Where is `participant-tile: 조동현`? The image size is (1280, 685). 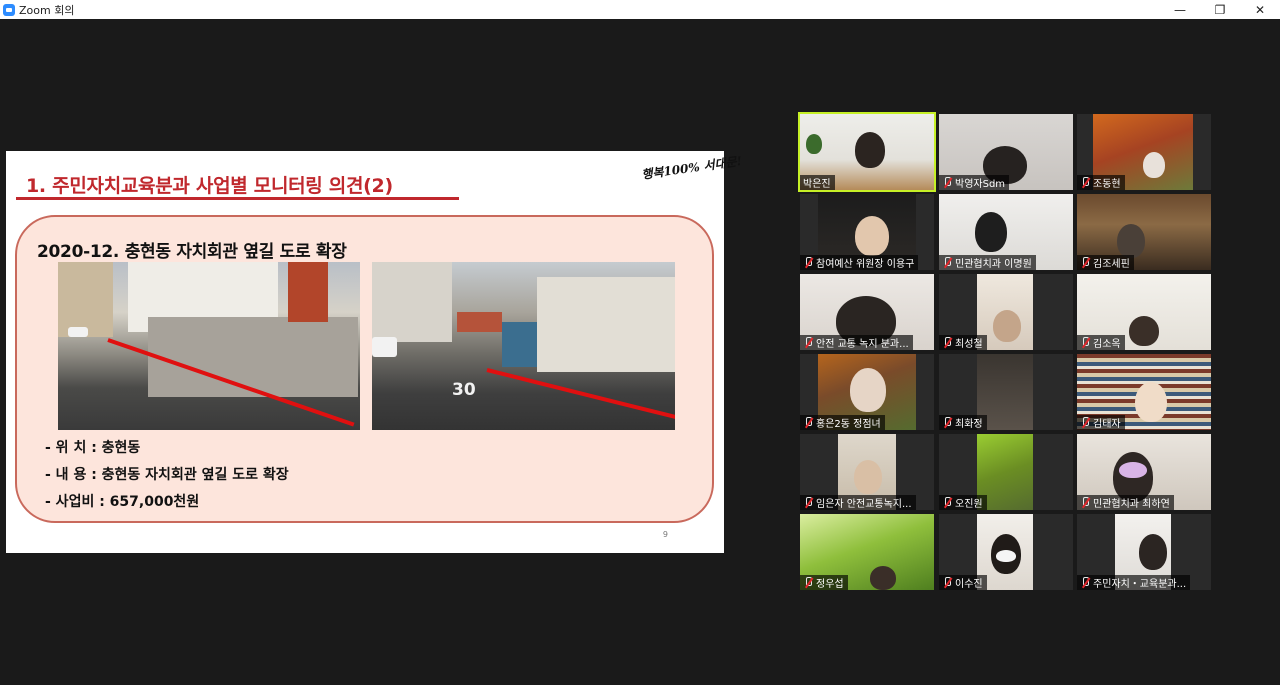
participant-tile: 조동현 is located at coordinates (1144, 152).